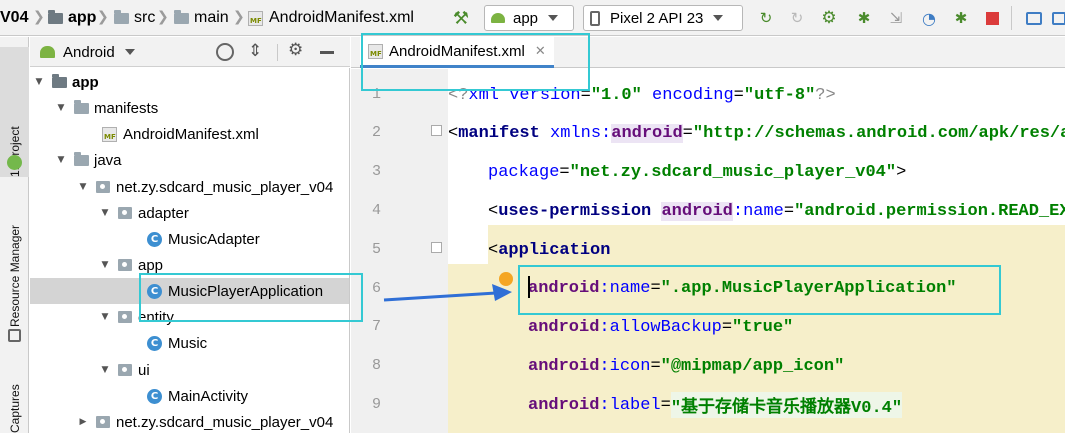 The width and height of the screenshot is (1065, 433). Describe the element at coordinates (376, 171) in the screenshot. I see `line-number: 3` at that location.